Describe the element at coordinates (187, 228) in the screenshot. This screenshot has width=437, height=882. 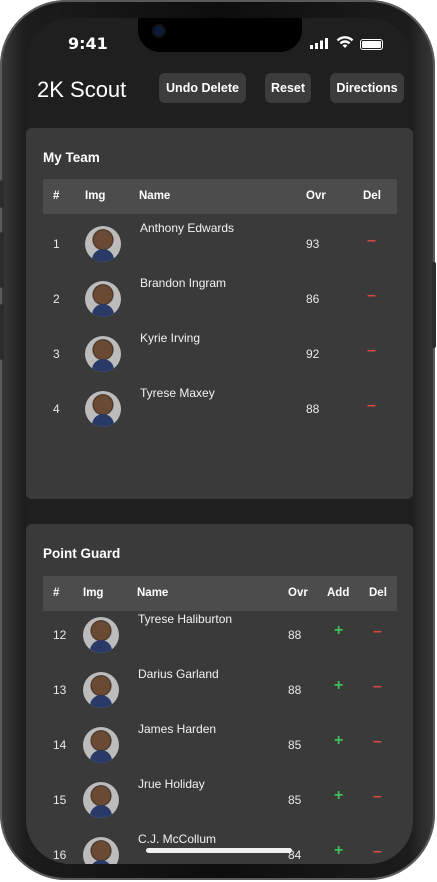
I see `player-name: Anthony Edwards` at that location.